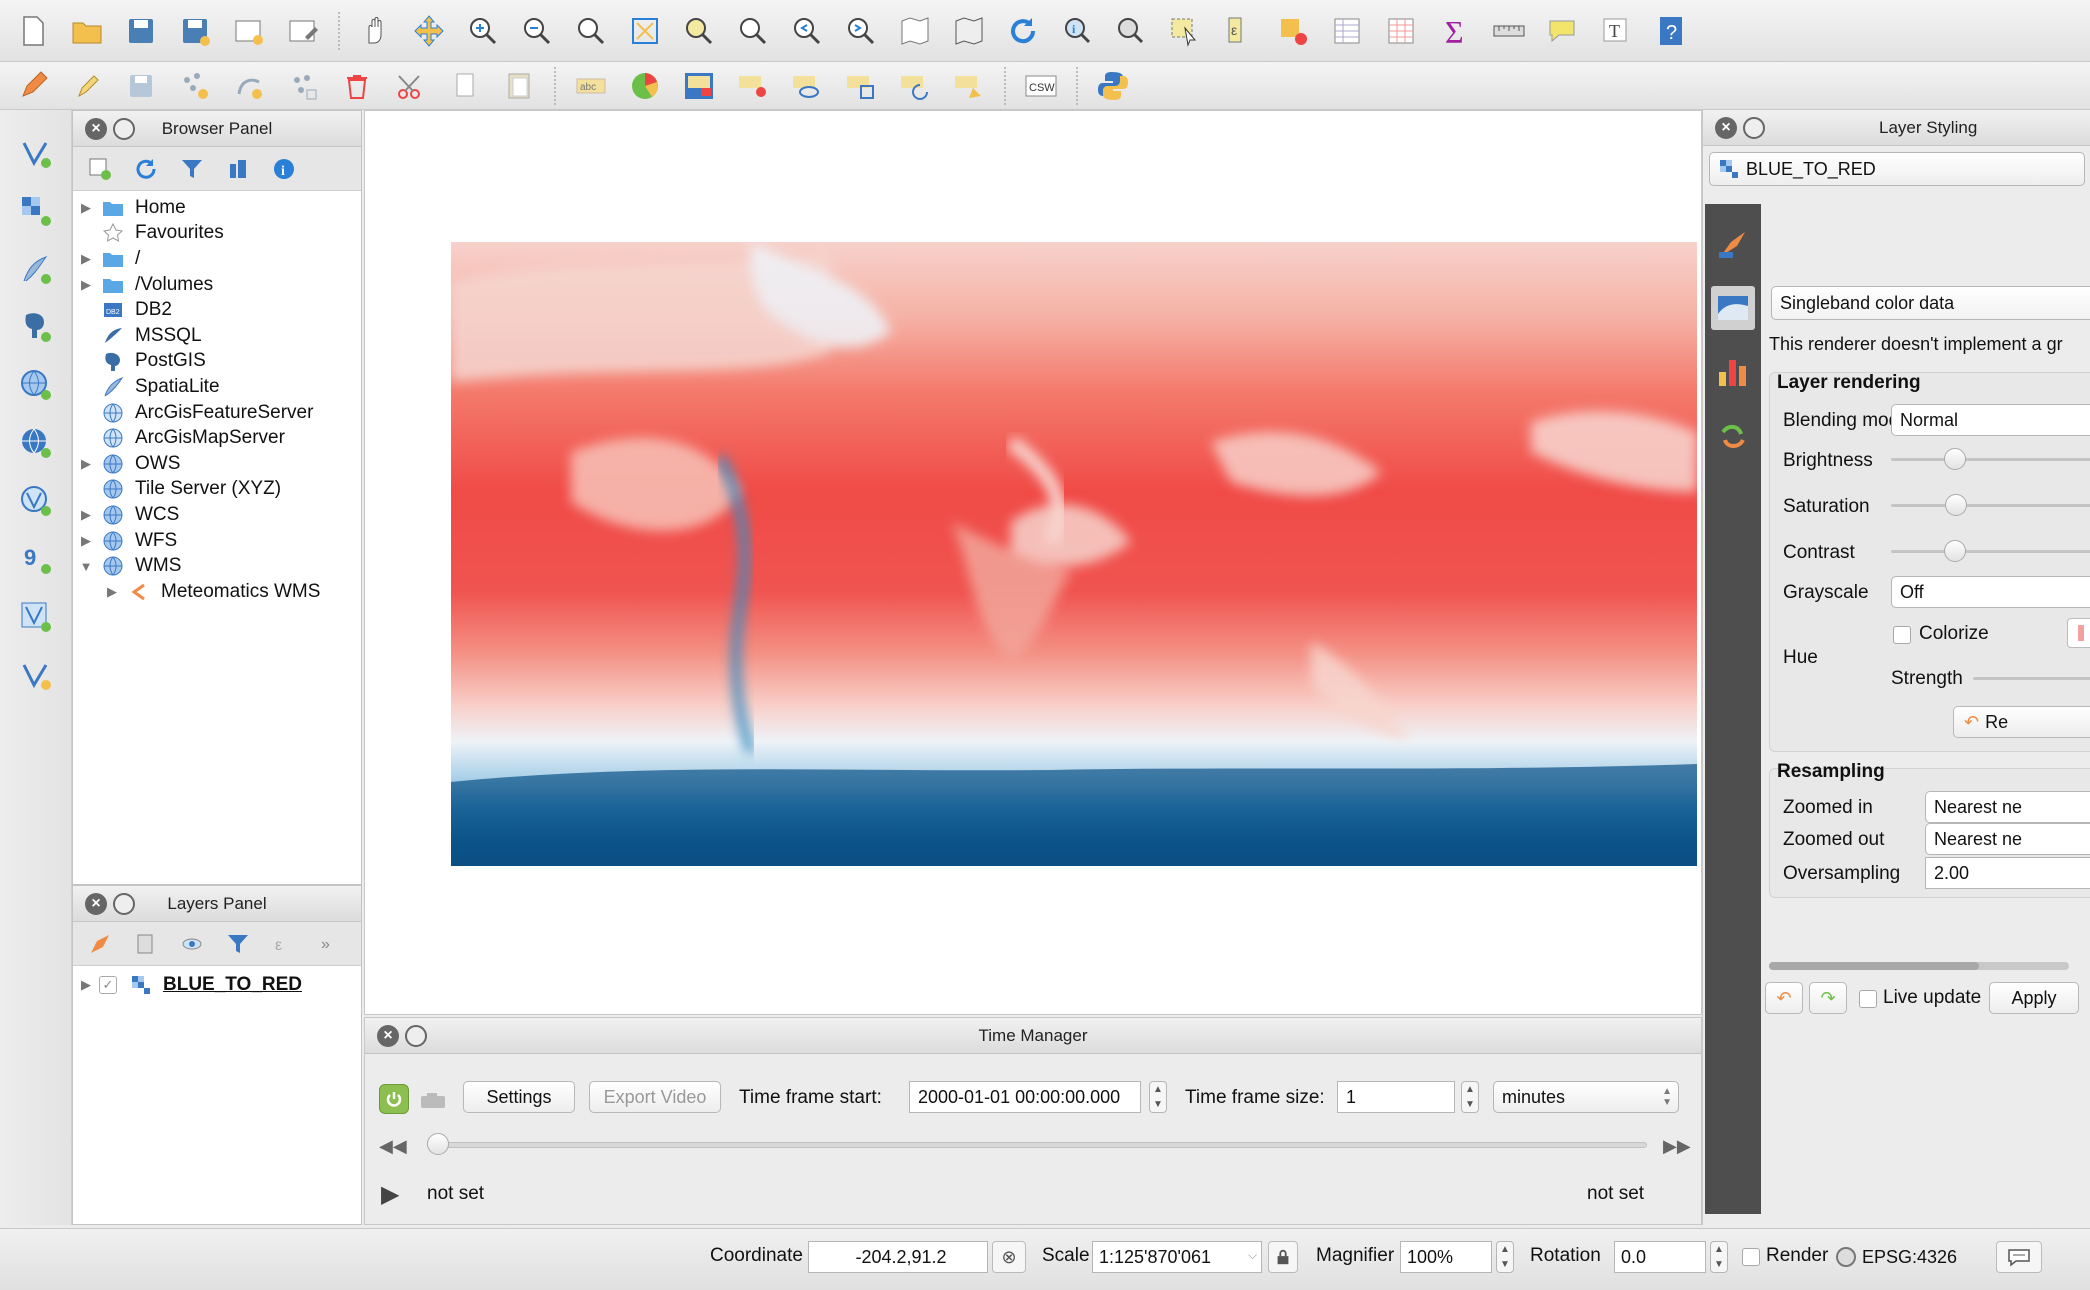  What do you see at coordinates (1446, 1257) in the screenshot?
I see `magnifier-field: 100%` at bounding box center [1446, 1257].